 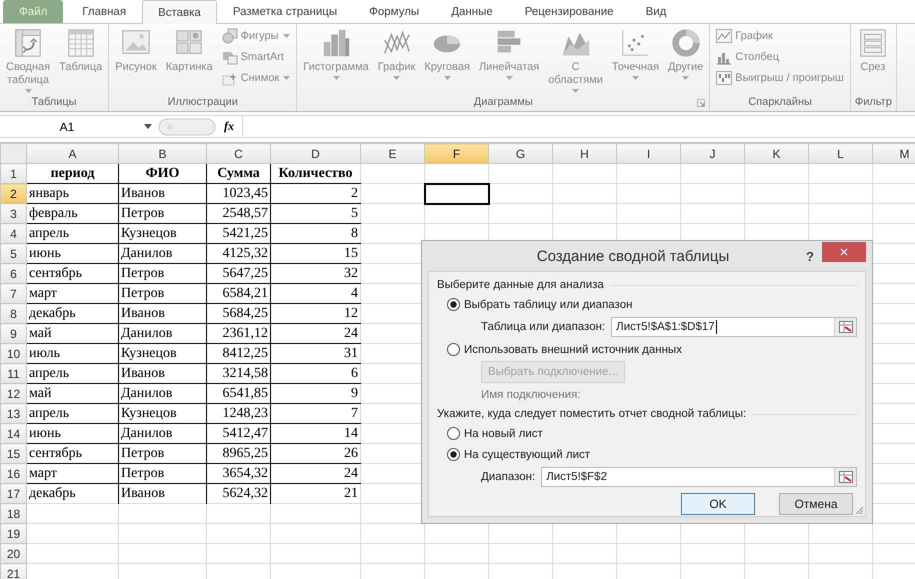 I want to click on shapes-icon, so click(x=230, y=36).